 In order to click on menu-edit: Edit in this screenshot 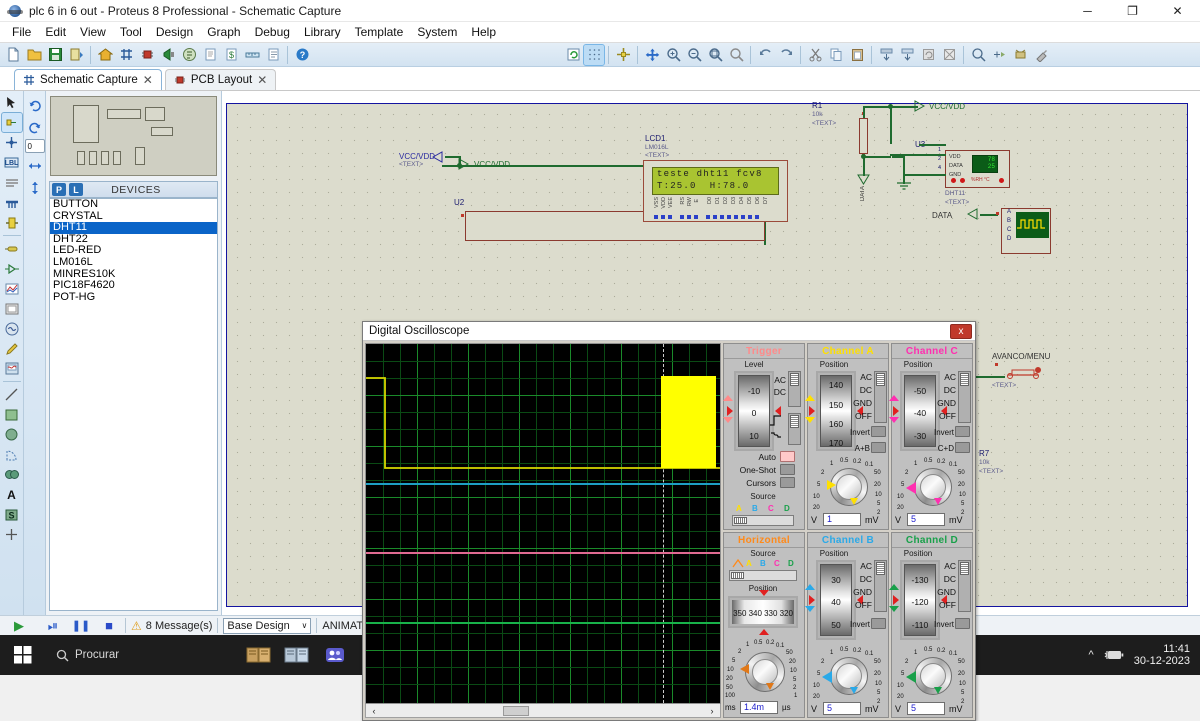, I will do `click(55, 32)`.